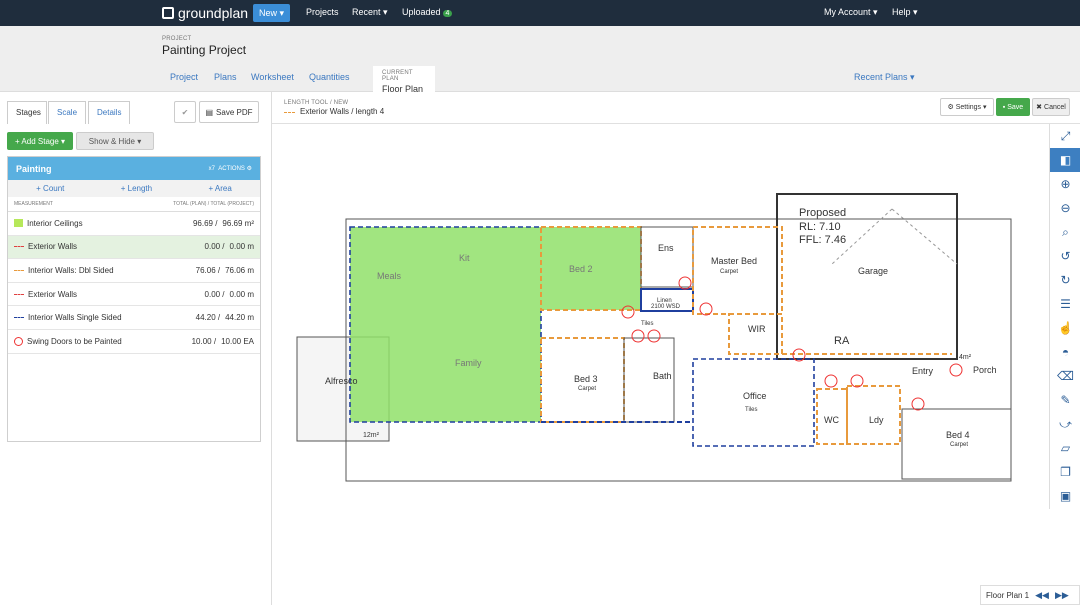  Describe the element at coordinates (447, 13) in the screenshot. I see `uploaded-count-badge: 4` at that location.